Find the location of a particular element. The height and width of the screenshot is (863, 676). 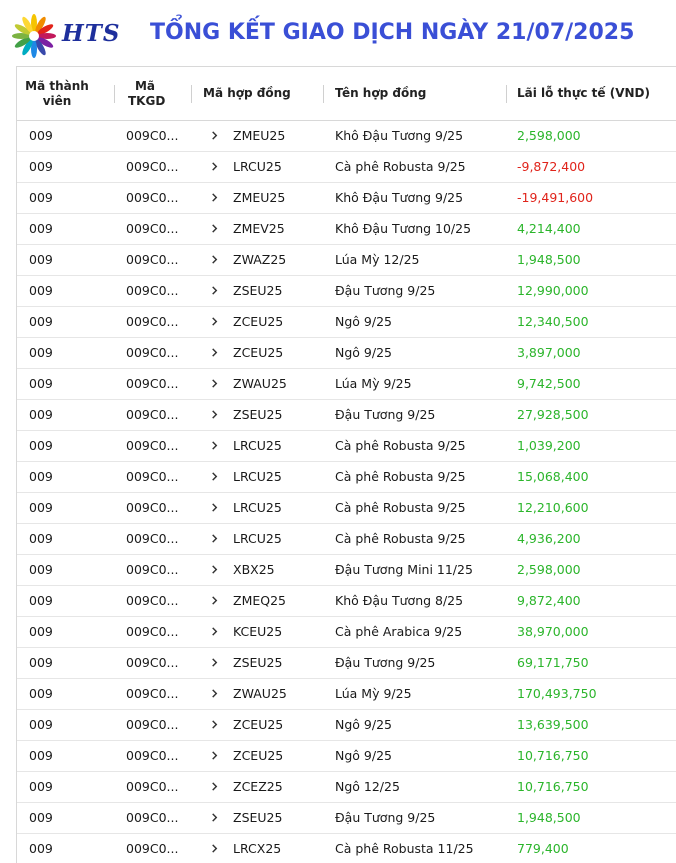

column-divider is located at coordinates (506, 94).